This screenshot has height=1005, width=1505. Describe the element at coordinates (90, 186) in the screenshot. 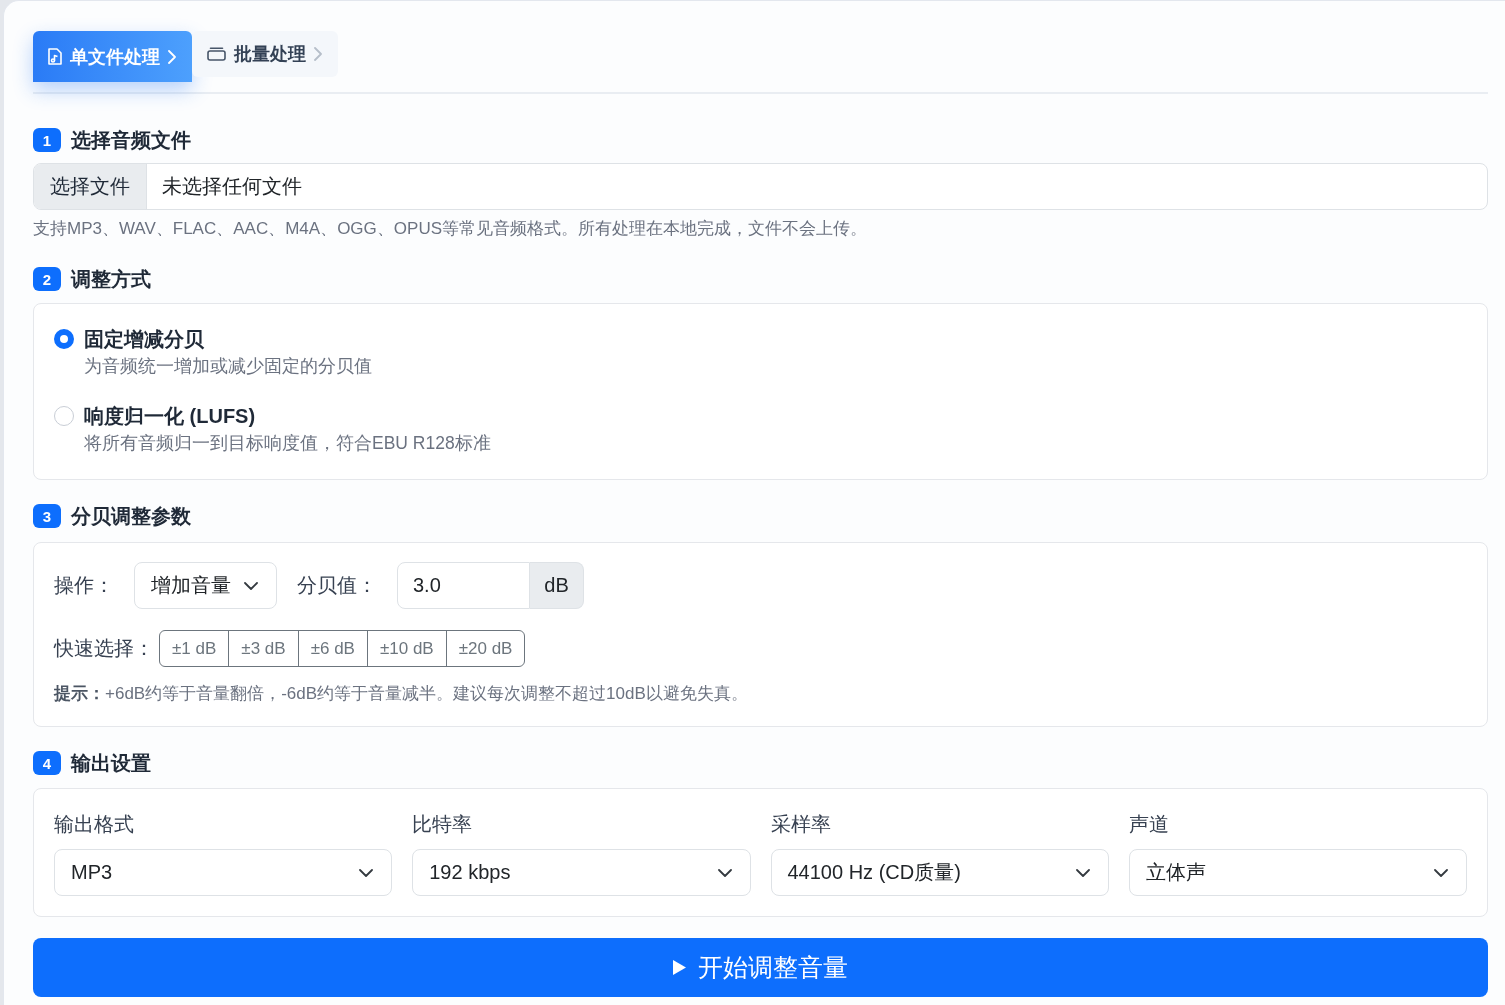

I see `choose-file-button: 选择文件` at that location.